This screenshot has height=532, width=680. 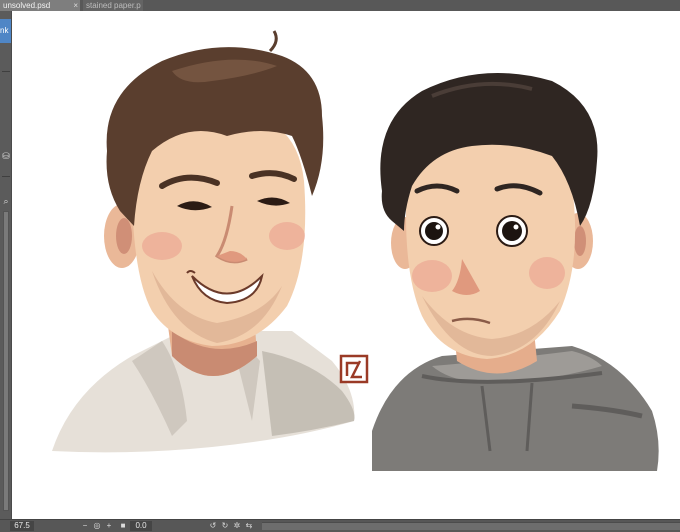 I want to click on document-tab-bar: unsolved.psd × stained paper.p, so click(x=340, y=5).